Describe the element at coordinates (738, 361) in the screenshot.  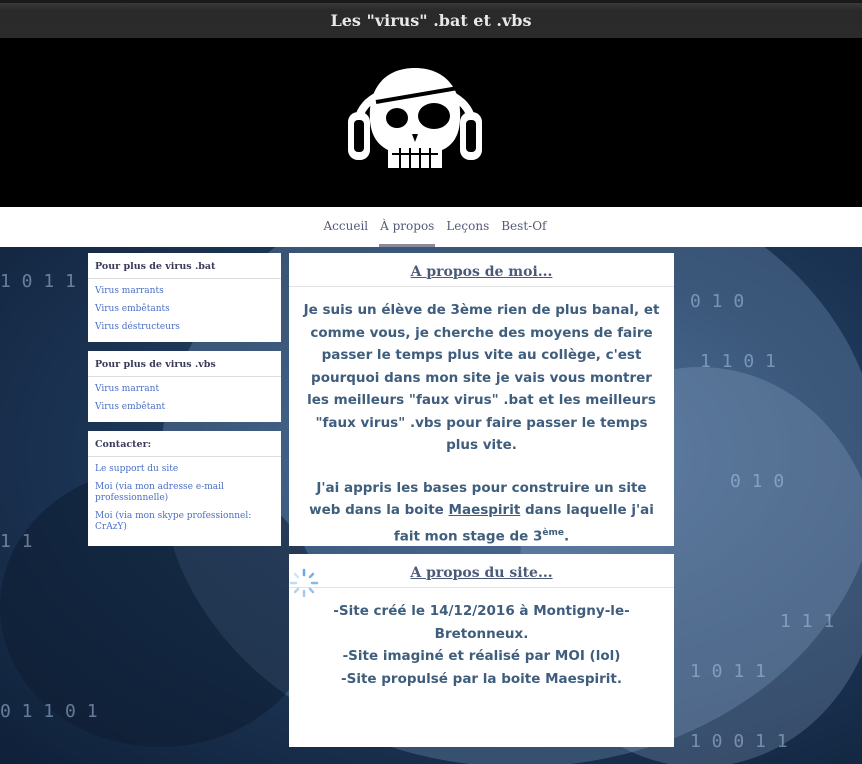
I see `svg-text: 1 1 0 1` at that location.